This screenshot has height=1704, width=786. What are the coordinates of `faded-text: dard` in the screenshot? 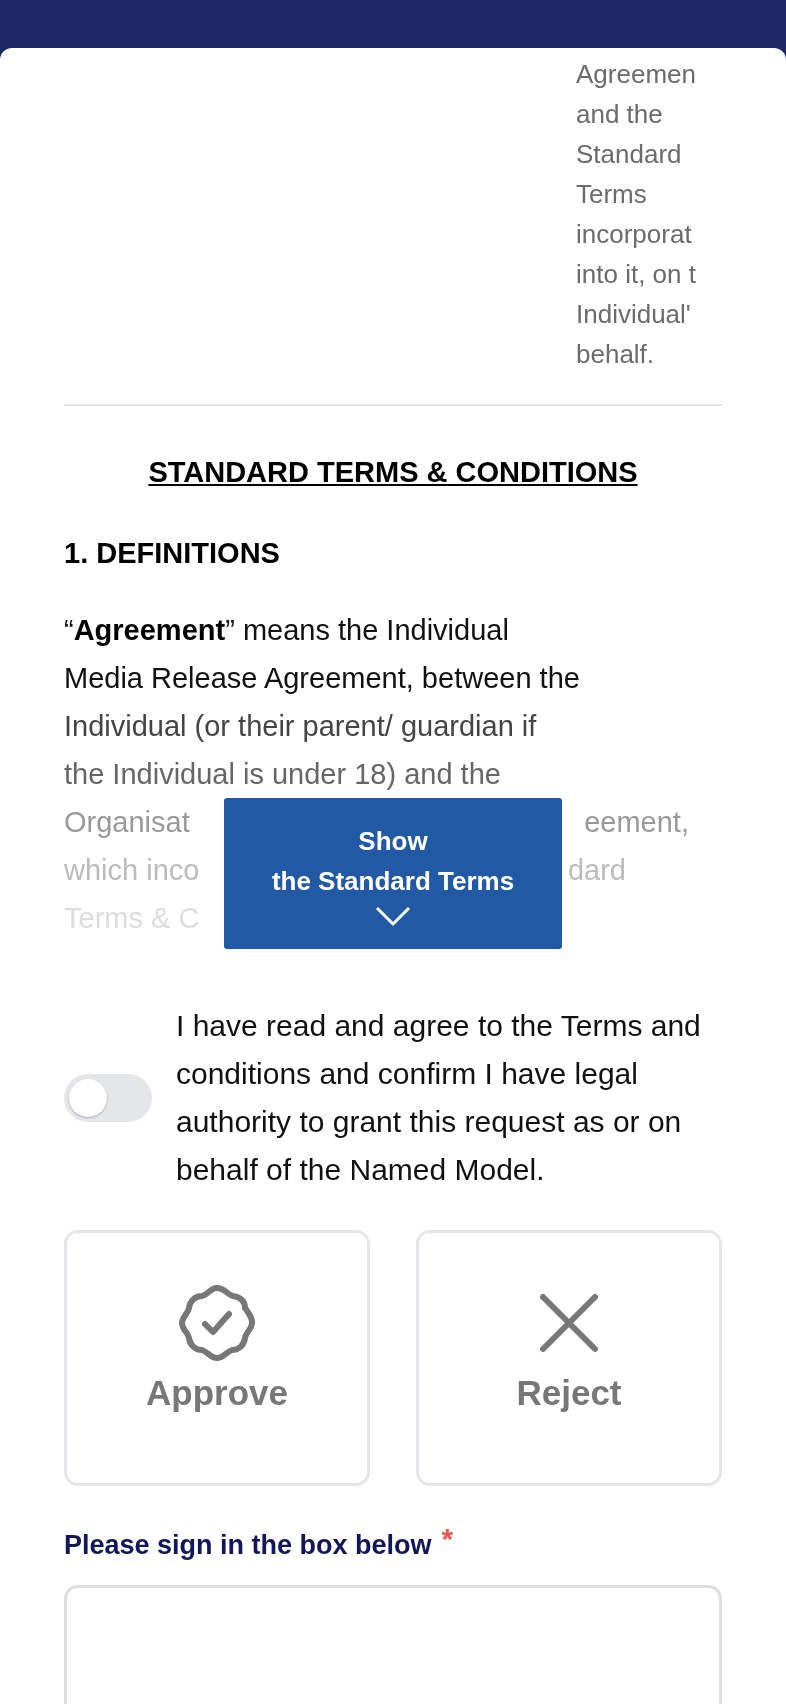 It's located at (596, 870).